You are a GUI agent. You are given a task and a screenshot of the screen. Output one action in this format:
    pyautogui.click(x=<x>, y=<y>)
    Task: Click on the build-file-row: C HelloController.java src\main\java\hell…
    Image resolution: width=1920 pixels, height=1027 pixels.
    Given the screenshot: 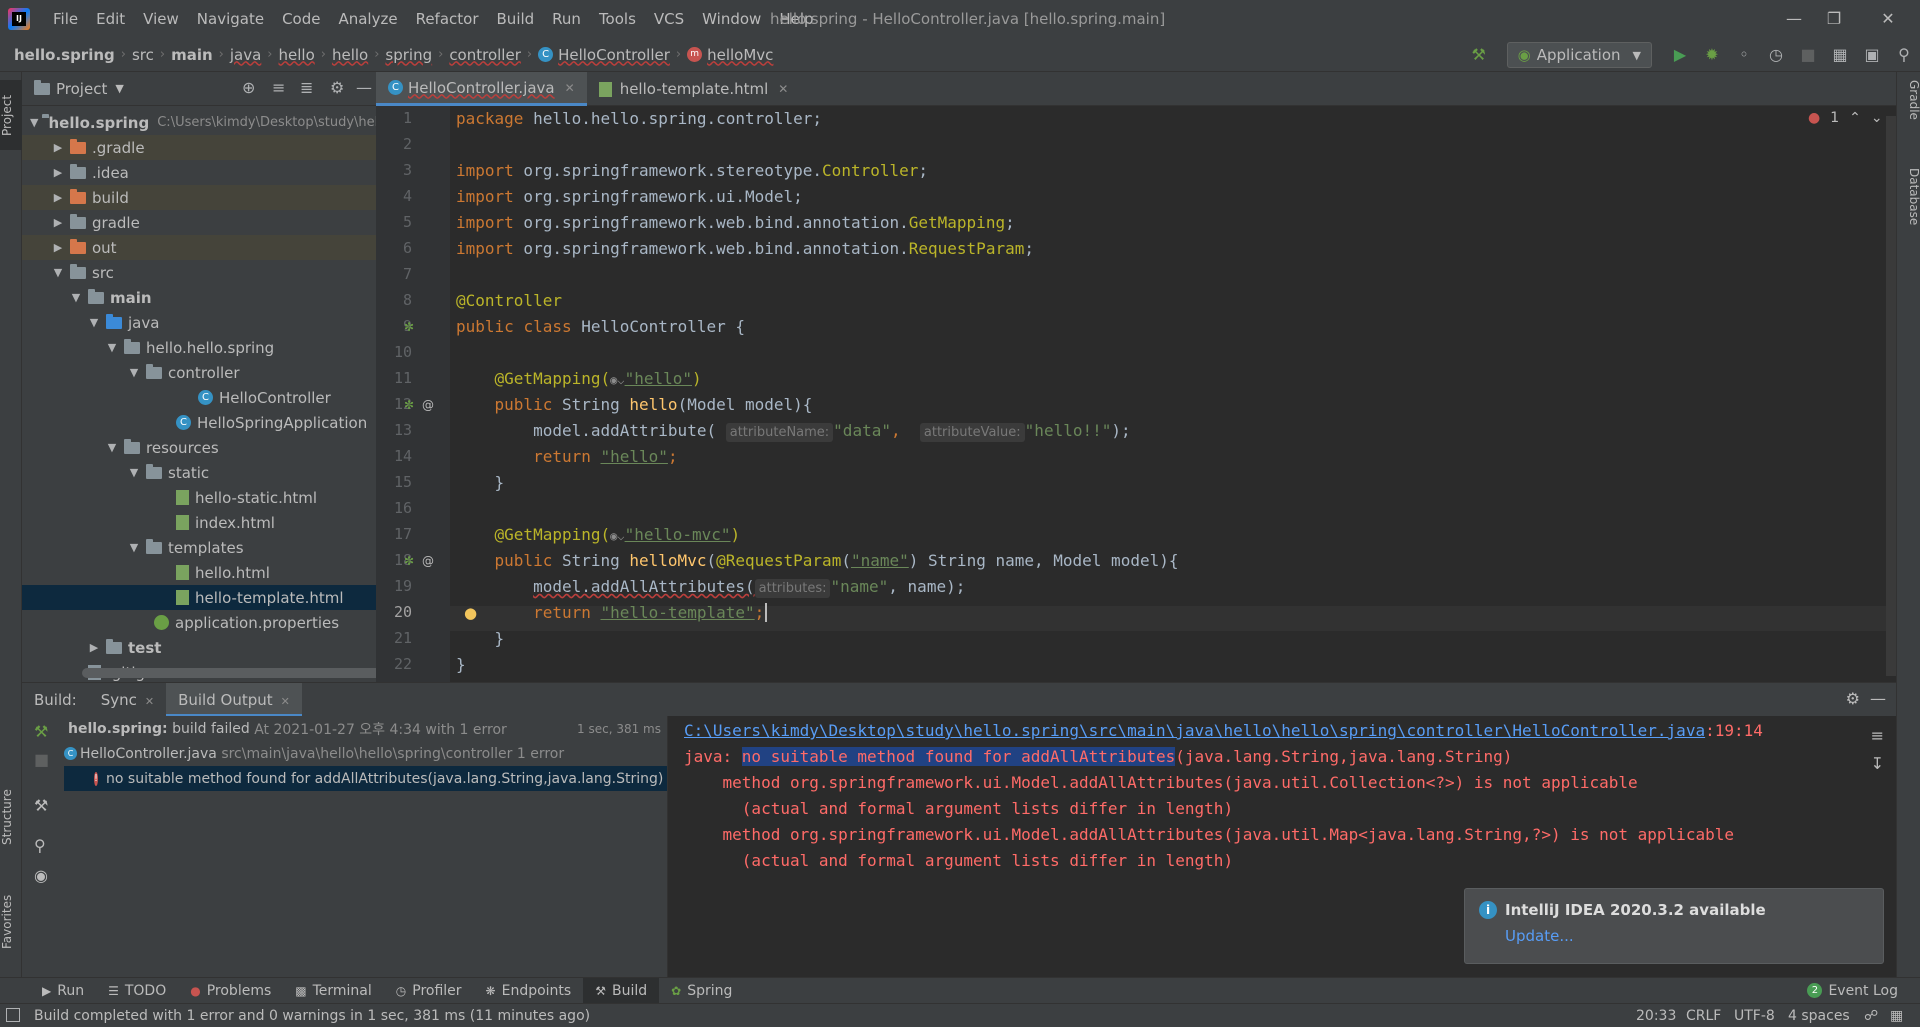 What is the action you would take?
    pyautogui.click(x=365, y=753)
    